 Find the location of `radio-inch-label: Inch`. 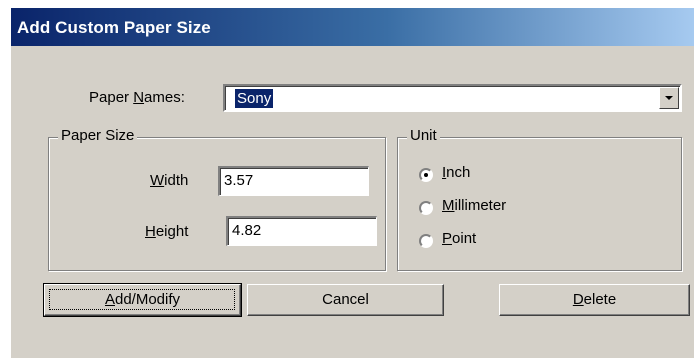

radio-inch-label: Inch is located at coordinates (456, 172).